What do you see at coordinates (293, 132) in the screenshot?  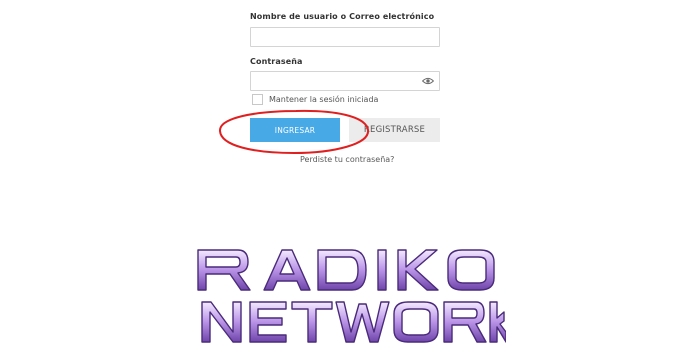 I see `highlight-ellipse` at bounding box center [293, 132].